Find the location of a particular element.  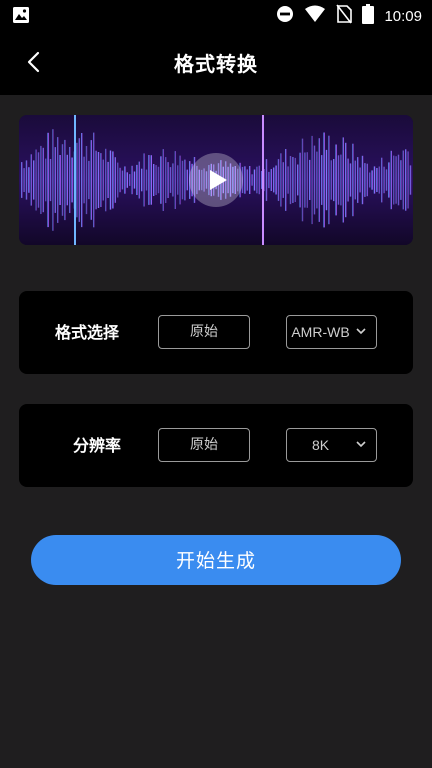

waveform-marker is located at coordinates (75, 180).